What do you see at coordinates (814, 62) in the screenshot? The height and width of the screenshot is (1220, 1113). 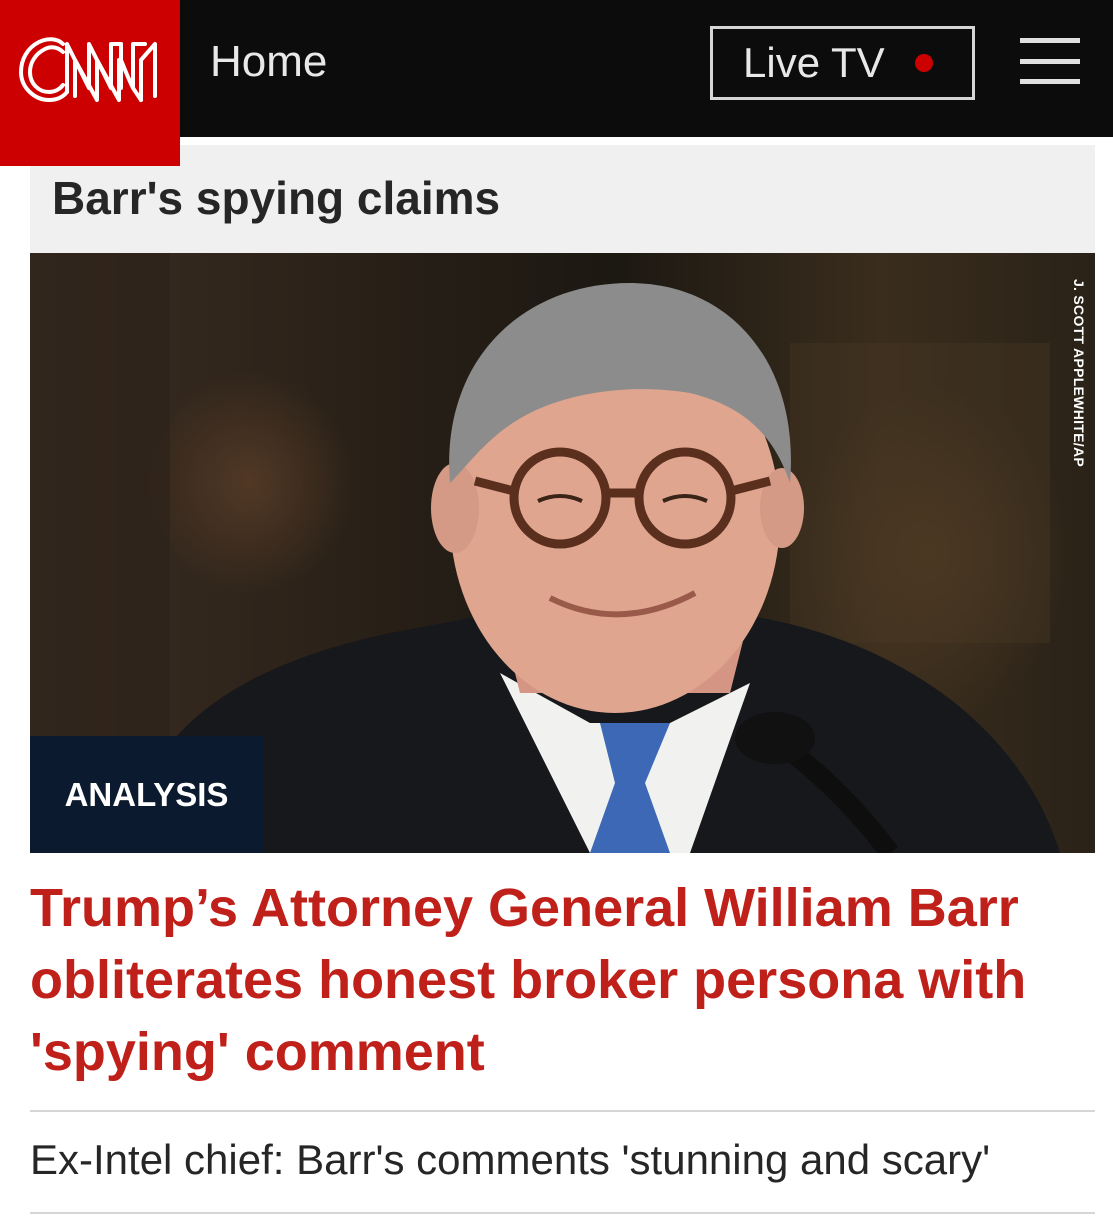 I see `live-tv-label: Live TV` at bounding box center [814, 62].